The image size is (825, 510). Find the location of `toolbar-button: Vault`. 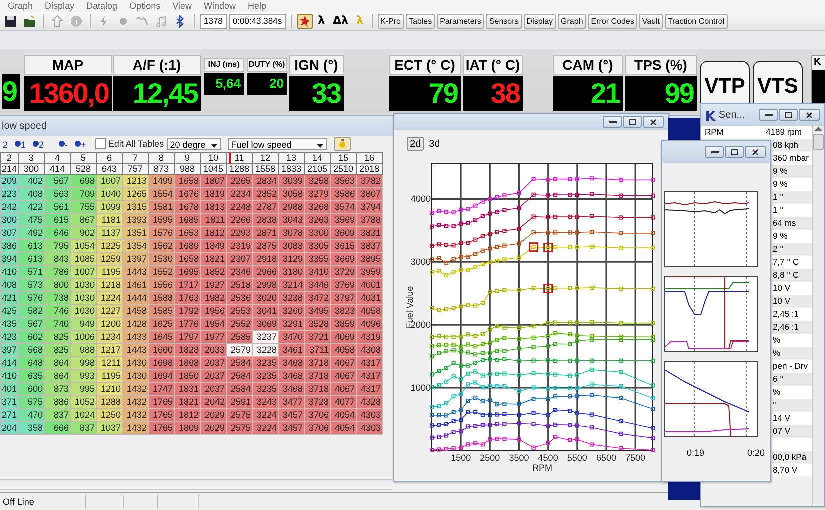

toolbar-button: Vault is located at coordinates (651, 21).